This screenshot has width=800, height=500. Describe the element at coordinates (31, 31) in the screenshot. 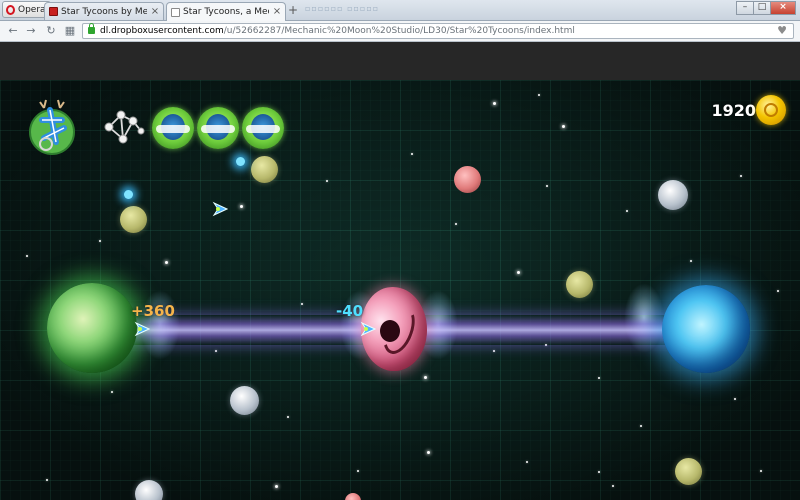

I see `forward-arrow-icon: →` at that location.